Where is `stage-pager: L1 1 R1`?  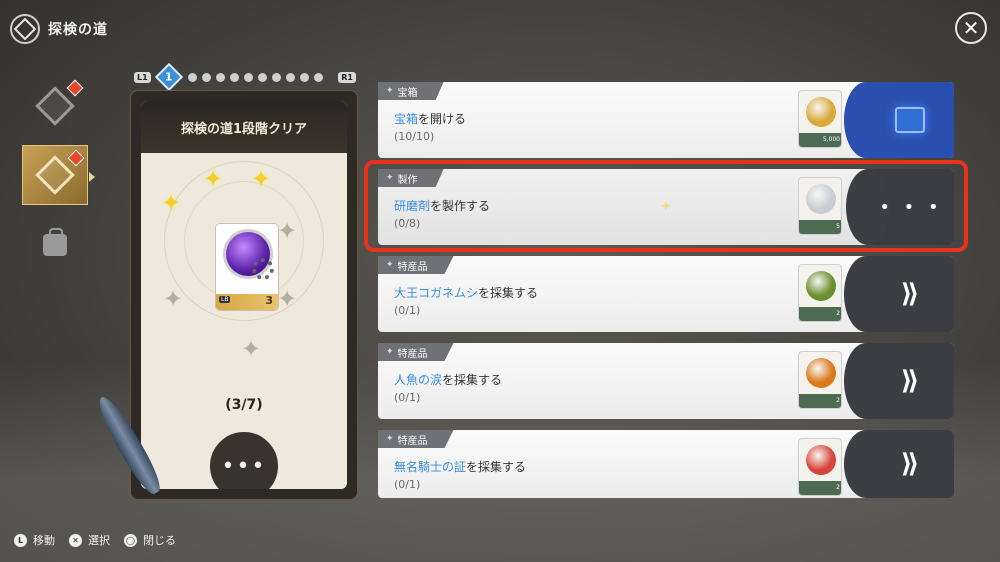 stage-pager: L1 1 R1 is located at coordinates (245, 77).